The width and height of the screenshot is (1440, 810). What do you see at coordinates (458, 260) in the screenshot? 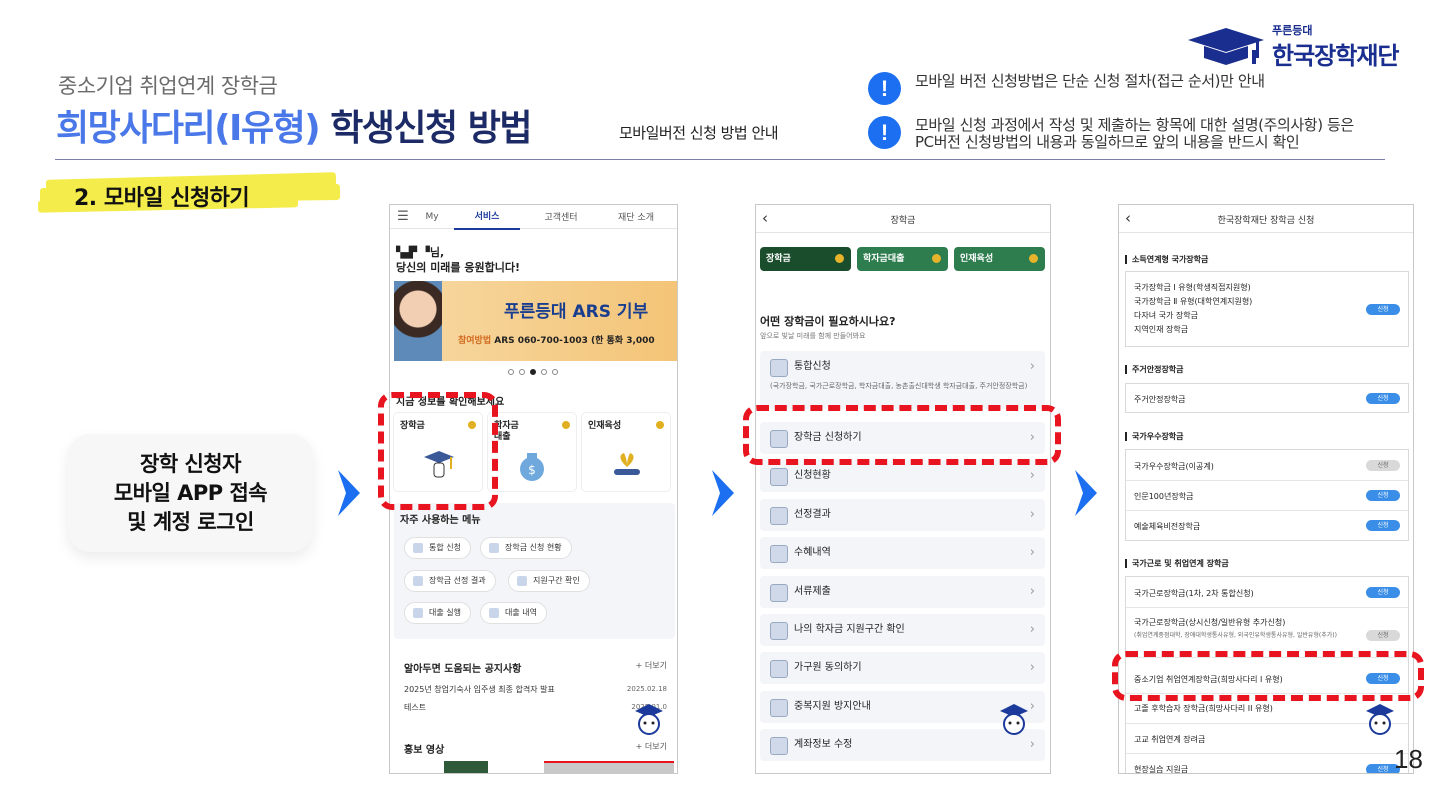
I see `greeting: ▚▟▘▝님, 당신의 미래를 응원합니다!` at bounding box center [458, 260].